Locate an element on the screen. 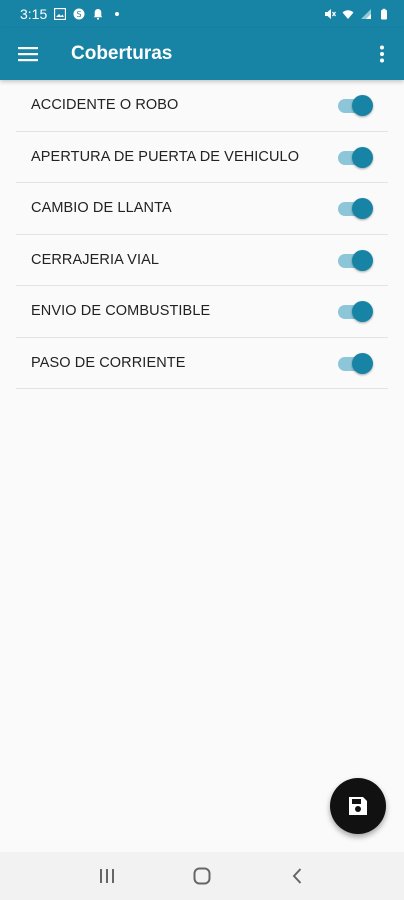 This screenshot has height=900, width=404. recents-icon is located at coordinates (107, 876).